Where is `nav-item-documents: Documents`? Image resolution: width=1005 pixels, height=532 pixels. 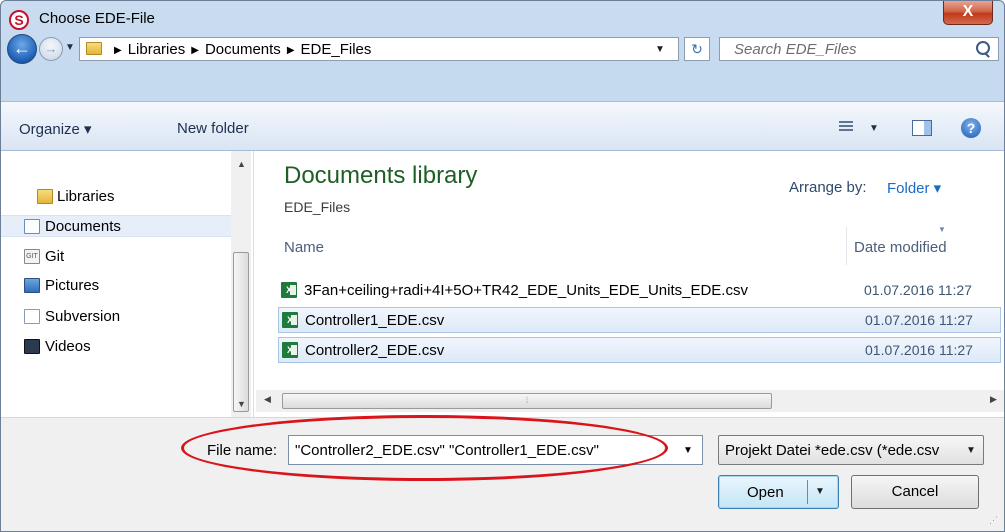
nav-item-documents: Documents is located at coordinates (117, 226).